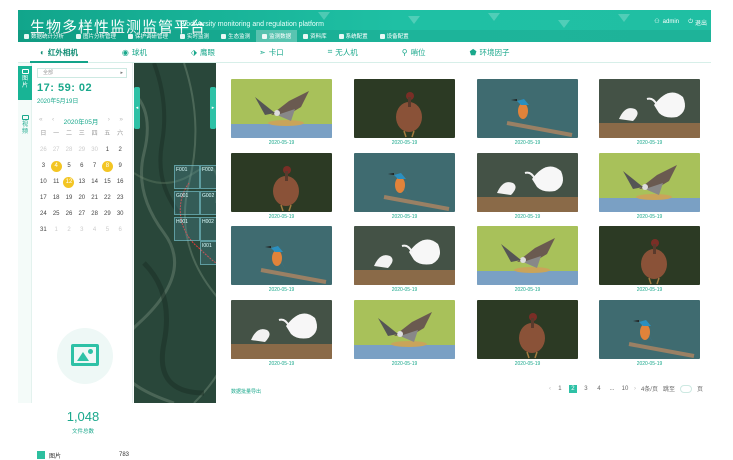  I want to click on camera-cell: G001, so click(187, 203).